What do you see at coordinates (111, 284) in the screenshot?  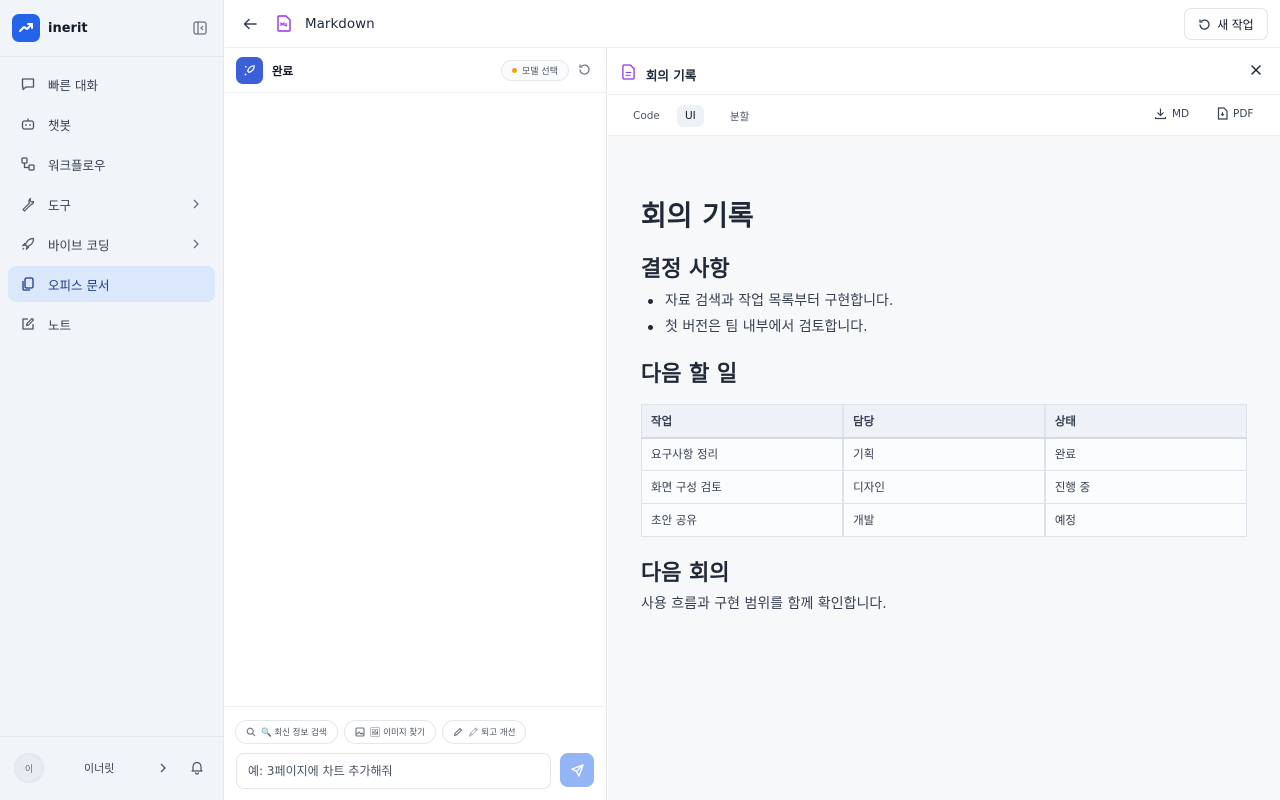 I see `sidebar-item-office-docs: 오피스 문서` at bounding box center [111, 284].